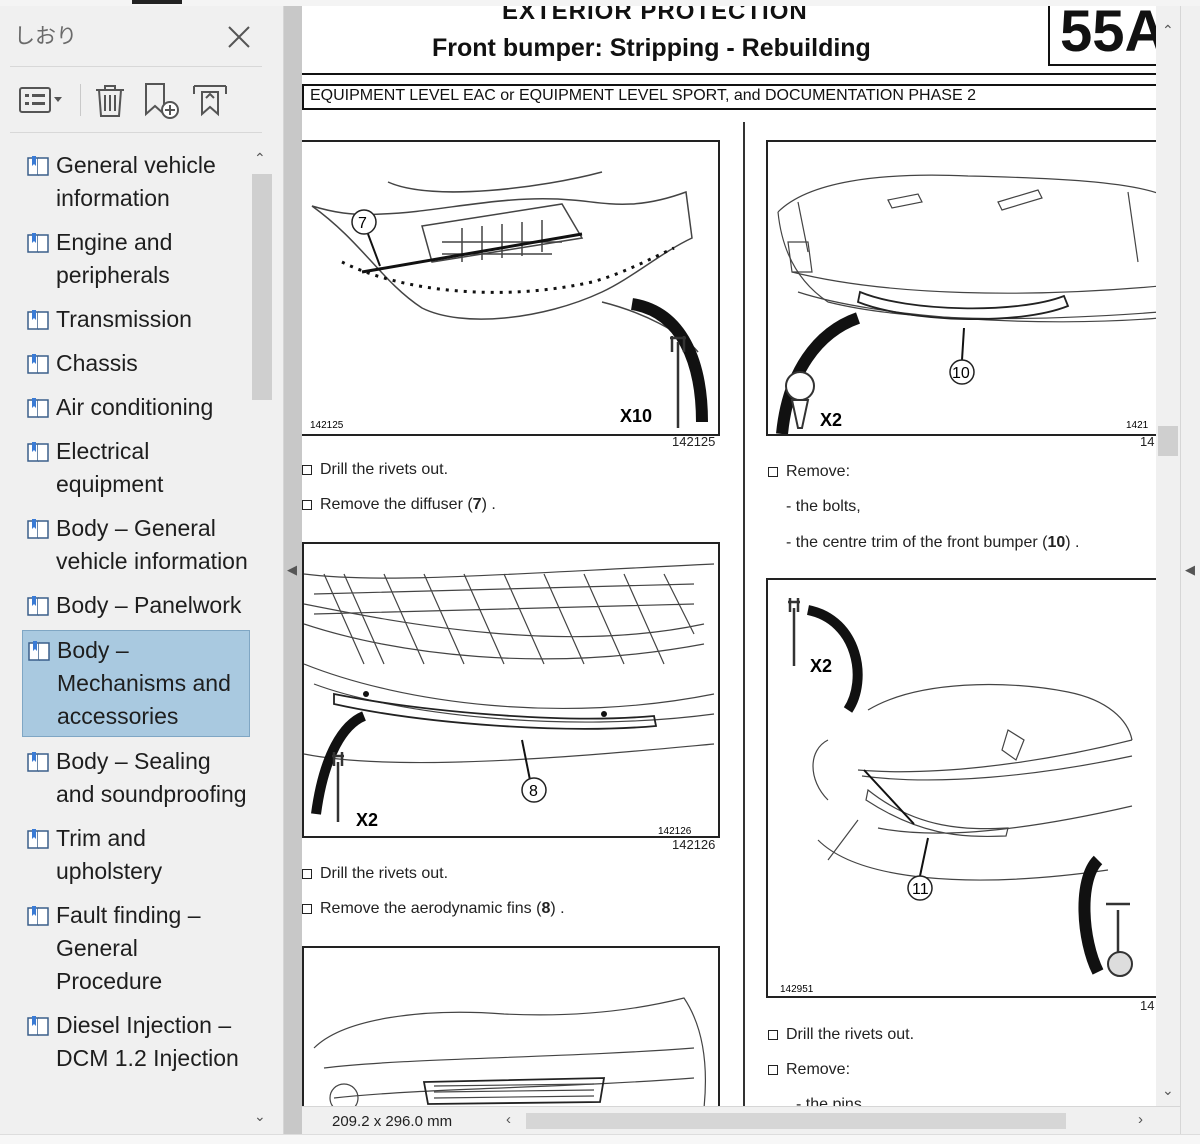  I want to click on horizontal-scrollbar: ‹ ›, so click(828, 1121).